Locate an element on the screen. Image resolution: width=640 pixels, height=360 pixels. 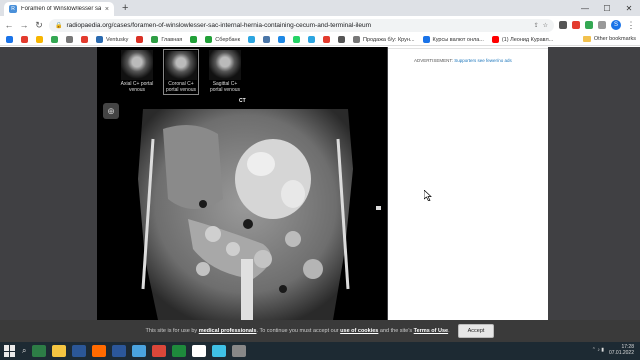
mouse-cursor-icon is located at coordinates (428, 195).